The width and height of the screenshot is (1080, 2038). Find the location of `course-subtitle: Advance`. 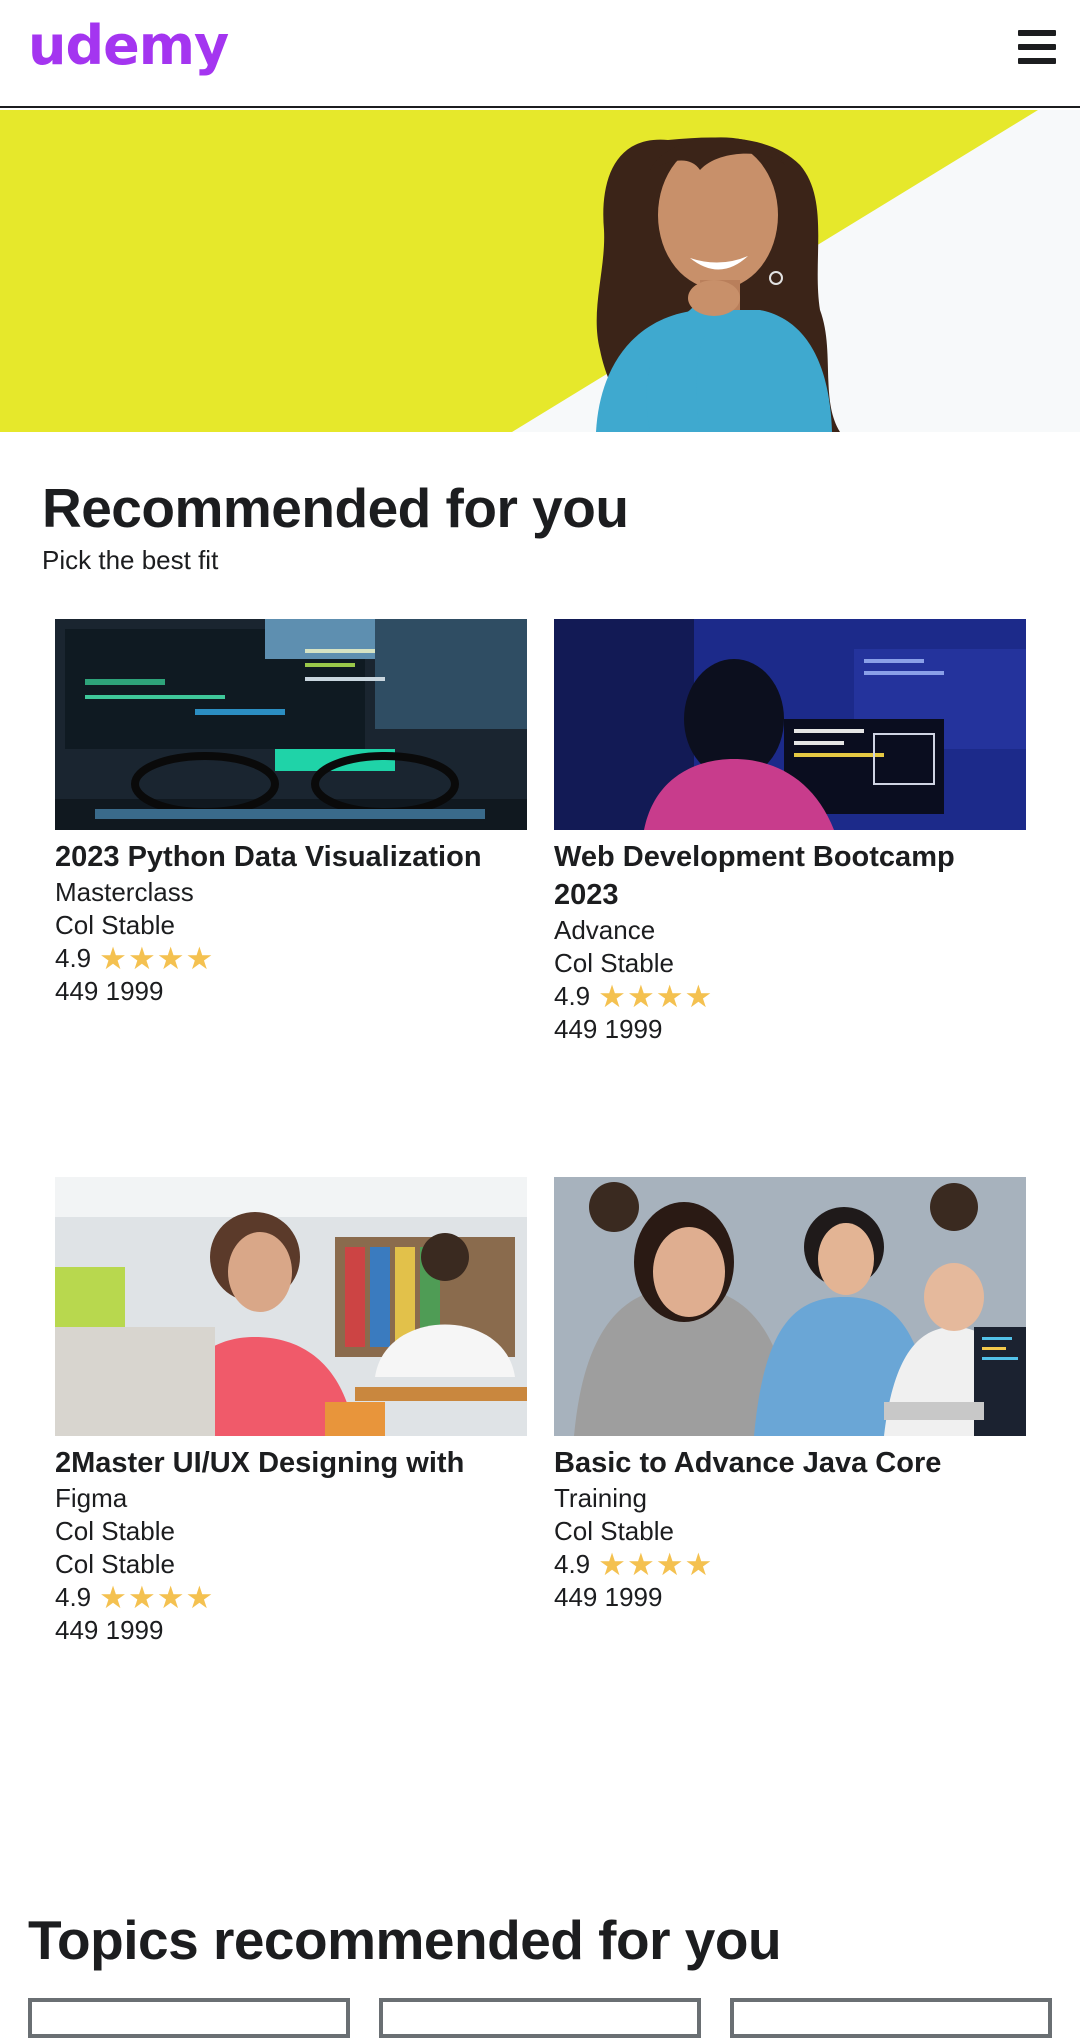

course-subtitle: Advance is located at coordinates (605, 930).